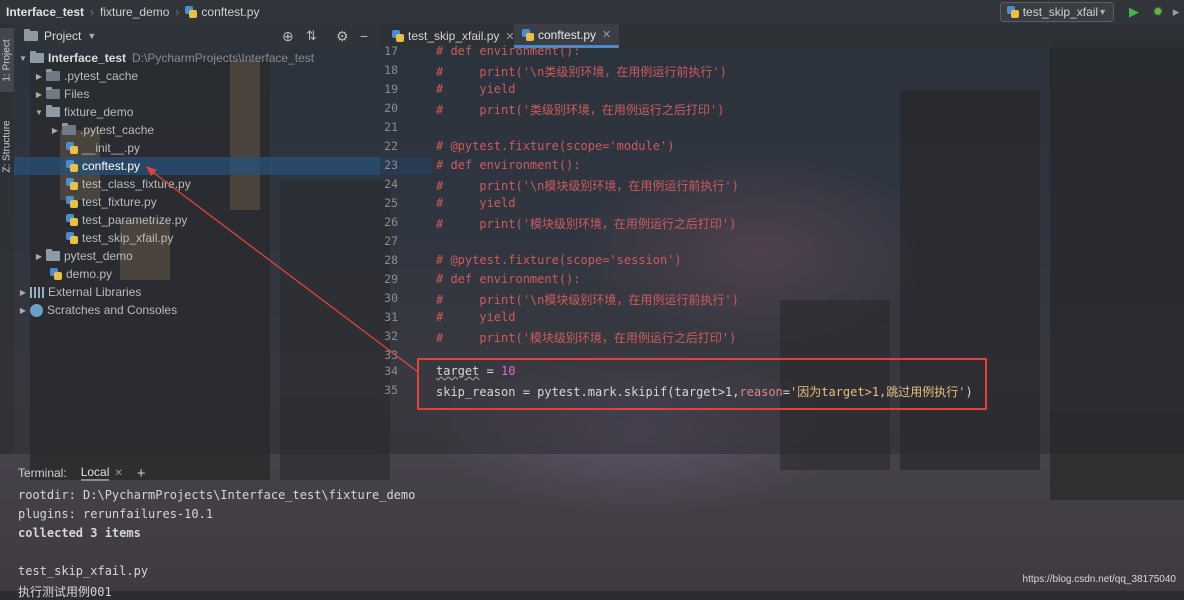 The width and height of the screenshot is (1184, 600). Describe the element at coordinates (111, 166) in the screenshot. I see `tree-item-label: conftest.py` at that location.